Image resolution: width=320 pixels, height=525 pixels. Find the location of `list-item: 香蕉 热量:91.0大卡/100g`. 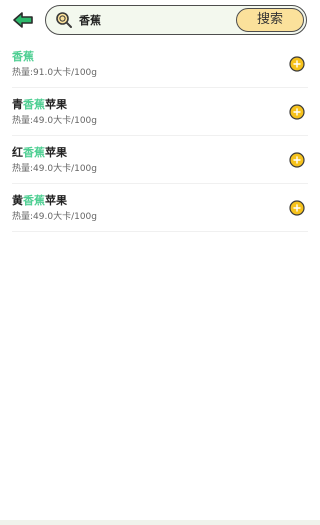

list-item: 香蕉 热量:91.0大卡/100g is located at coordinates (160, 64).